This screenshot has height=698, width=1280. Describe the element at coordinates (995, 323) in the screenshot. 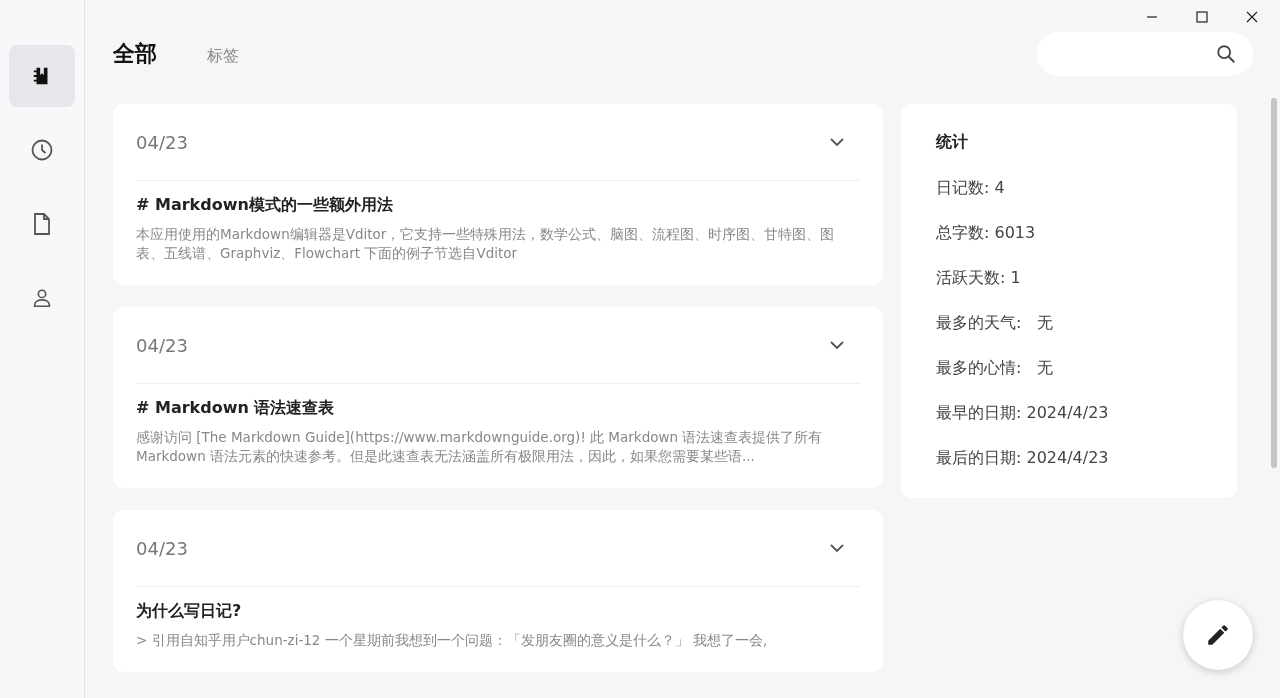

I see `stat-text: 最多的天气: 无` at that location.